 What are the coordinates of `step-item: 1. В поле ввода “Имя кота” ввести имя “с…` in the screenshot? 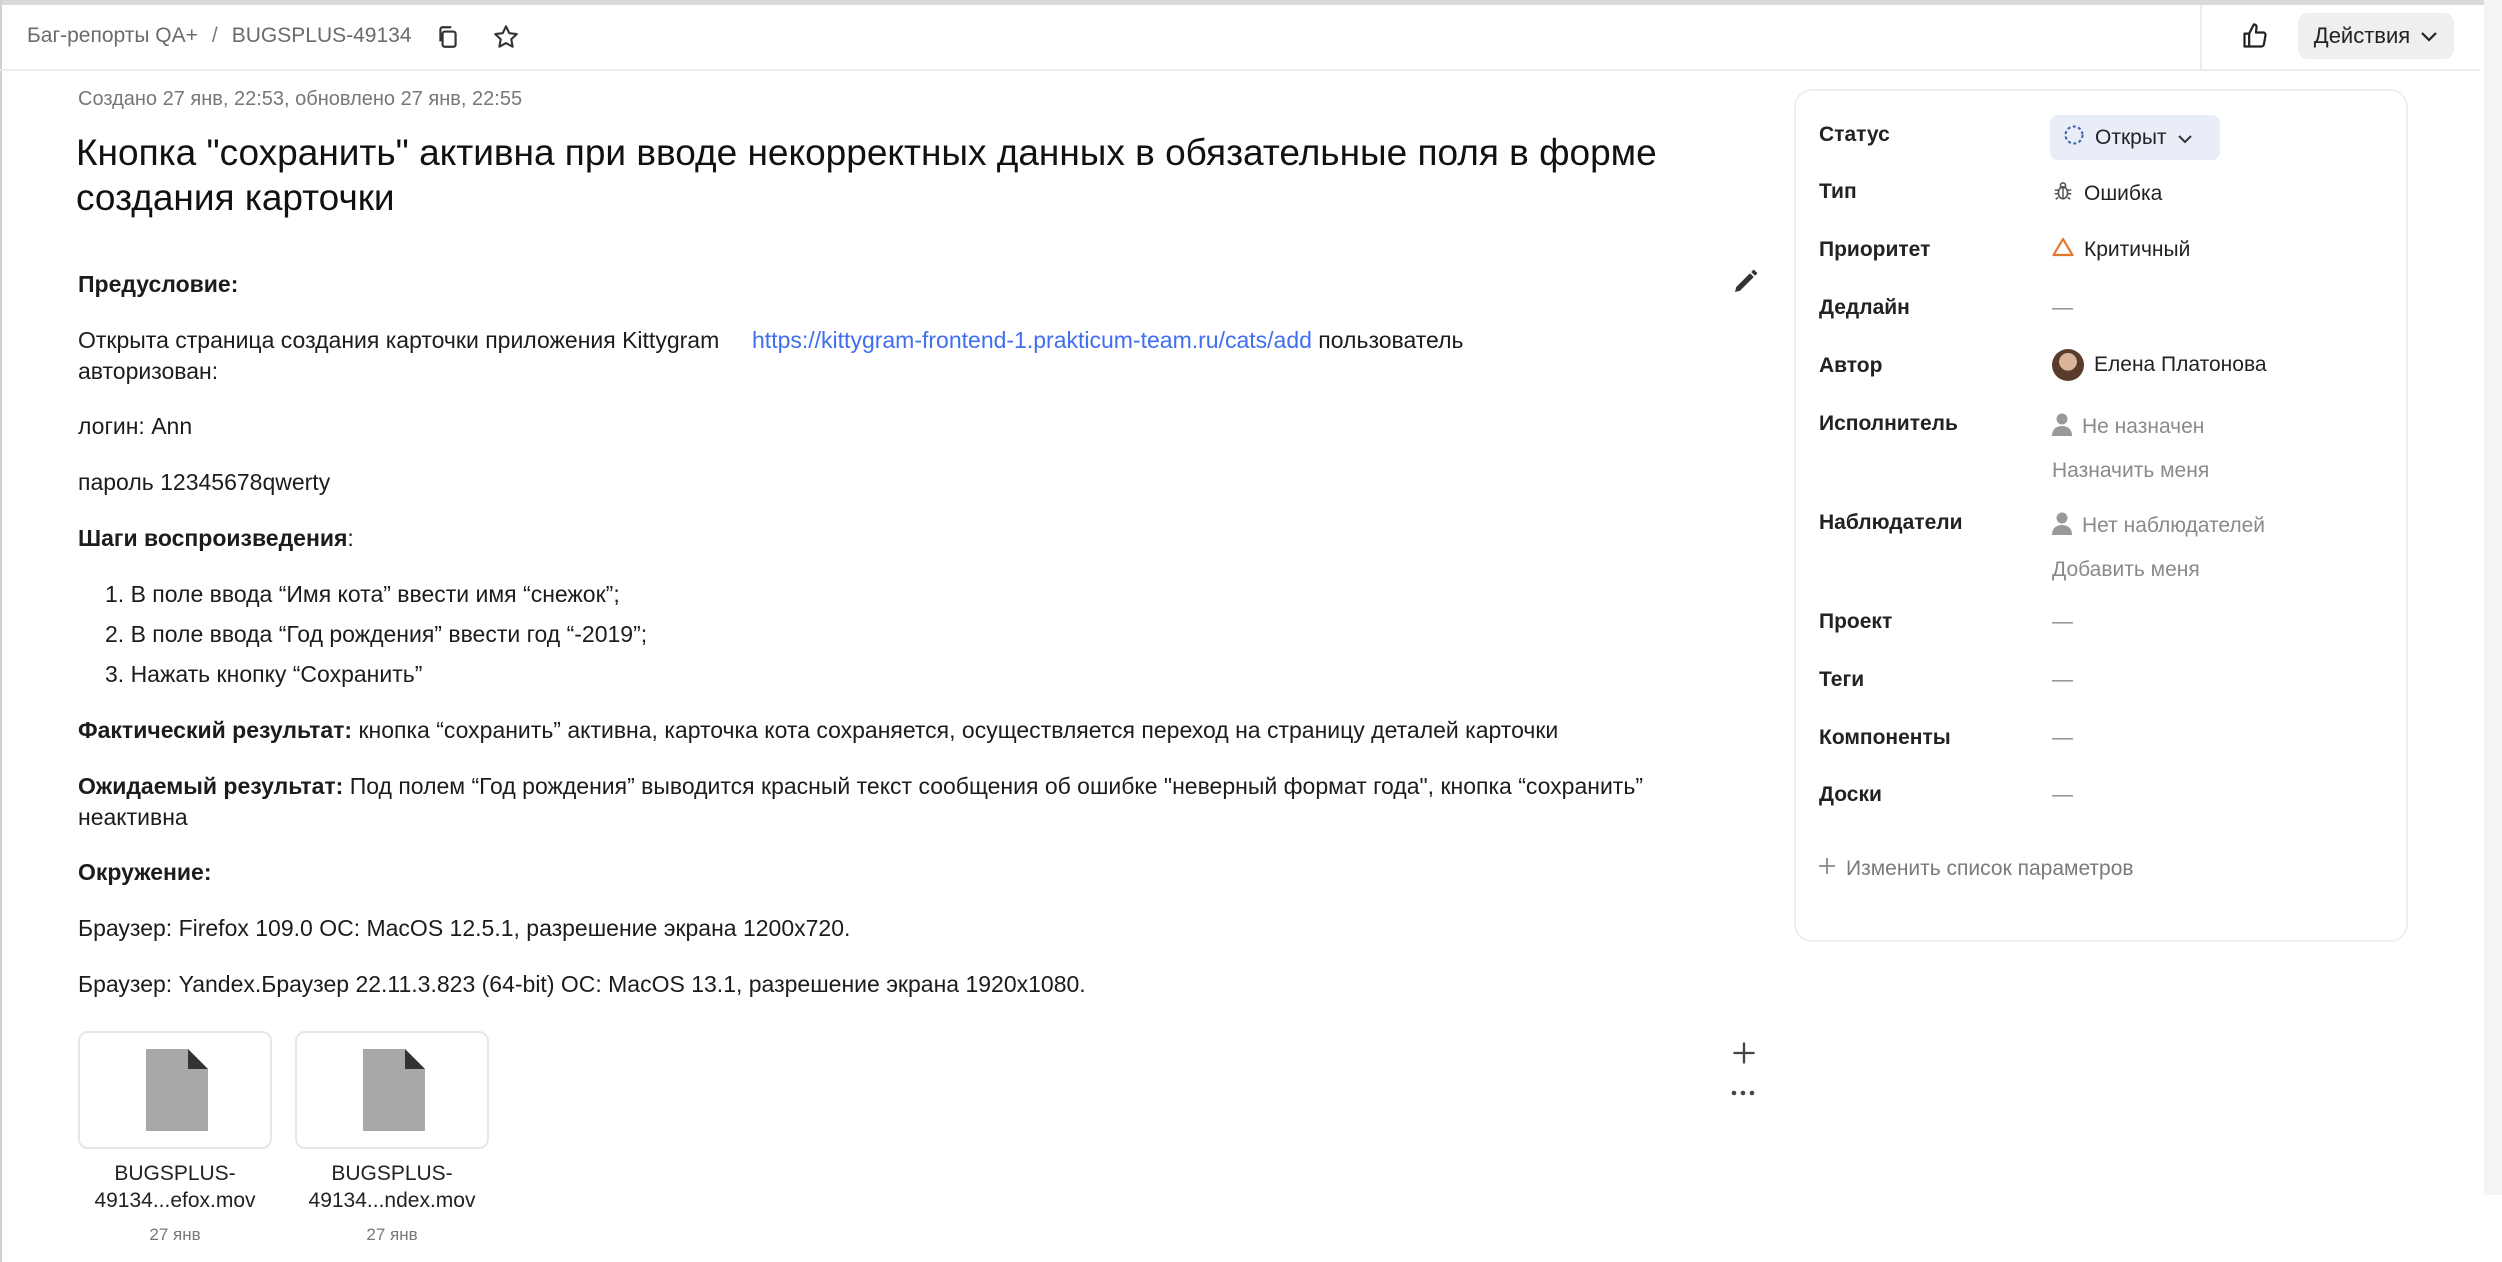 It's located at (362, 594).